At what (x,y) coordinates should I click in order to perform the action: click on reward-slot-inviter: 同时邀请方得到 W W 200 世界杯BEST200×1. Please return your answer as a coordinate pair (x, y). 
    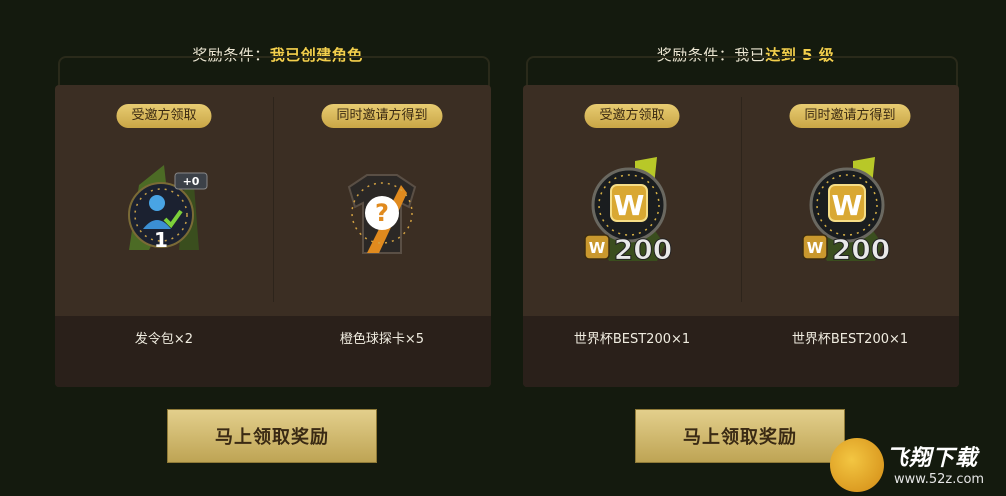
    Looking at the image, I should click on (850, 236).